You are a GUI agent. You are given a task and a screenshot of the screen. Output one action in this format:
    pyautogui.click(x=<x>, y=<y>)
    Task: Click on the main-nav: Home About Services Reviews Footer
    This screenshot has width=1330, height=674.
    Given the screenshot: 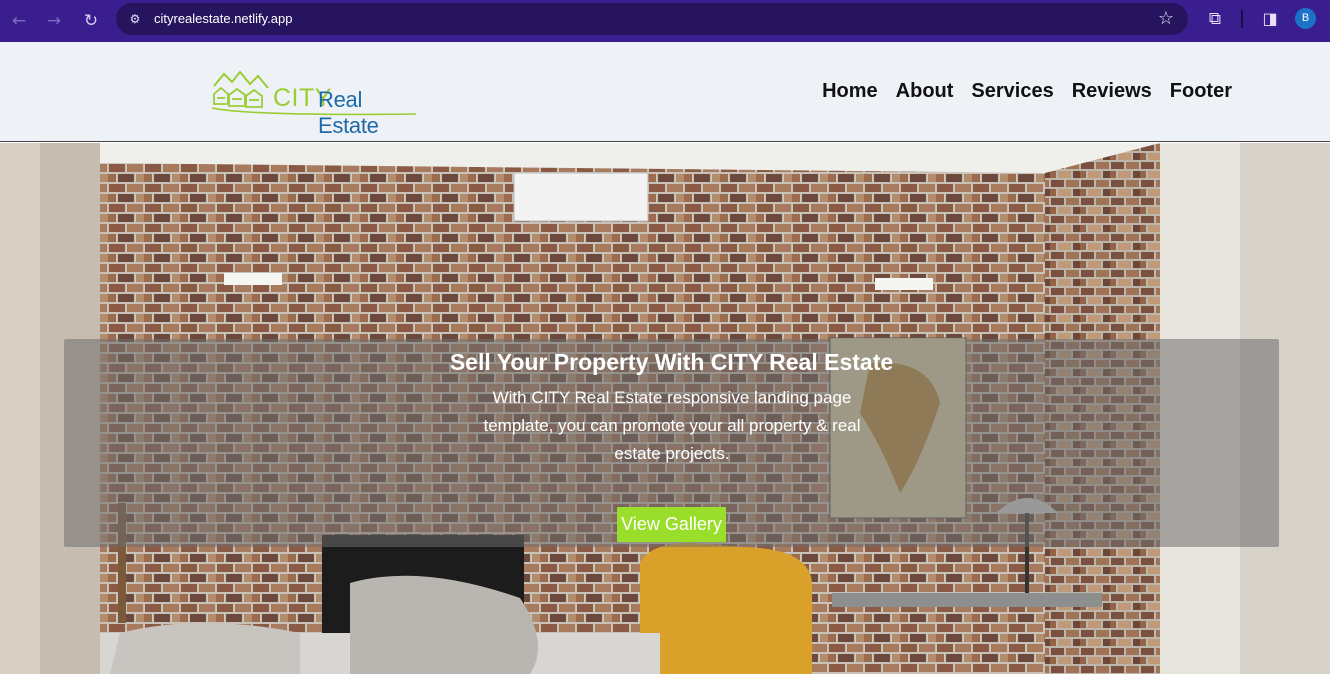 What is the action you would take?
    pyautogui.click(x=1027, y=91)
    